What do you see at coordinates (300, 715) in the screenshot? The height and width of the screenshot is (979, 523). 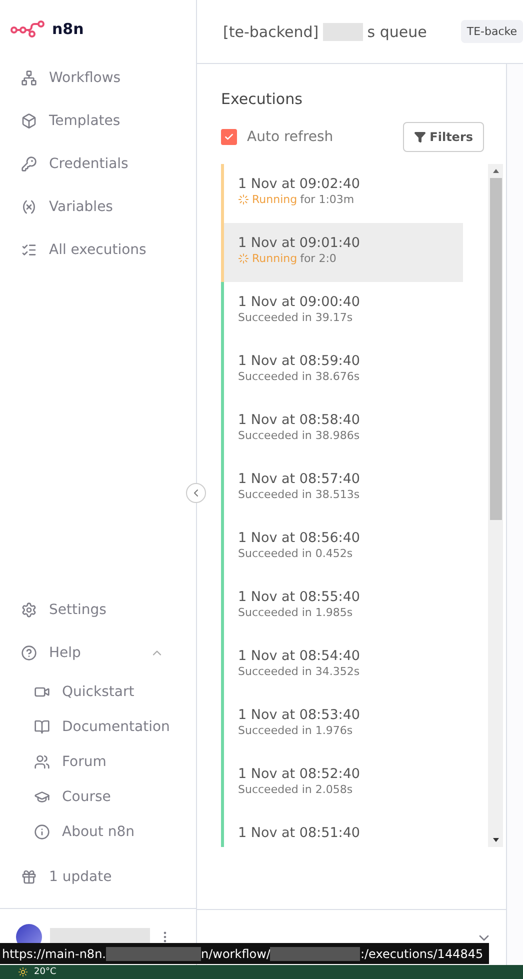 I see `execution-time: 1 Nov at 08:53:40` at bounding box center [300, 715].